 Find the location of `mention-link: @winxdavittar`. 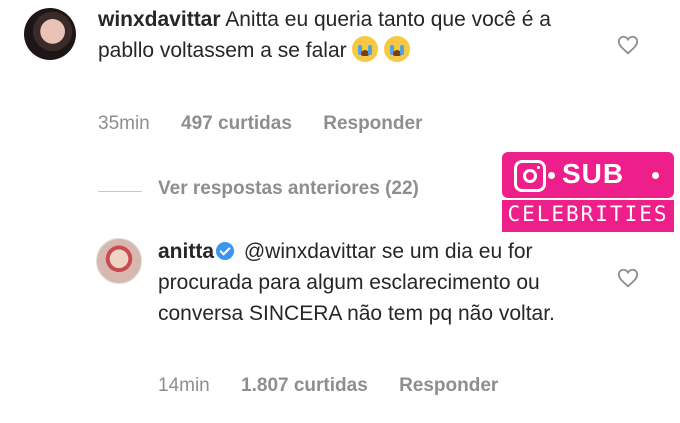

mention-link: @winxdavittar is located at coordinates (310, 251).